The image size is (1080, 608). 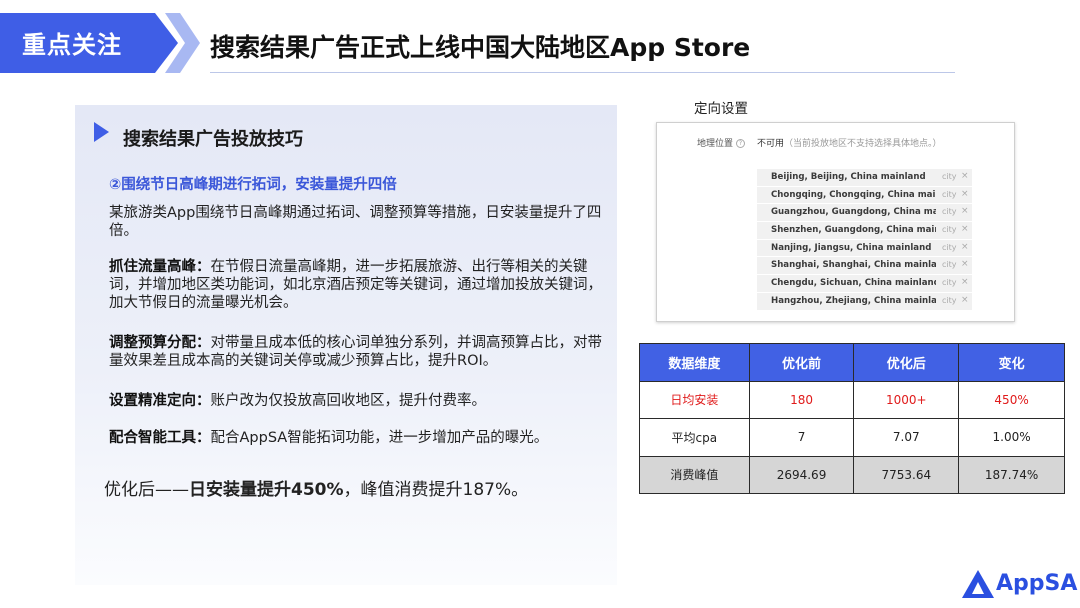 I want to click on section-tag-label: 重点关注, so click(x=72, y=45).